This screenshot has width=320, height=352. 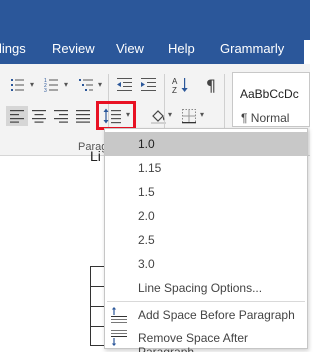 What do you see at coordinates (206, 264) in the screenshot?
I see `line-spacing-option-3-0: 3.0` at bounding box center [206, 264].